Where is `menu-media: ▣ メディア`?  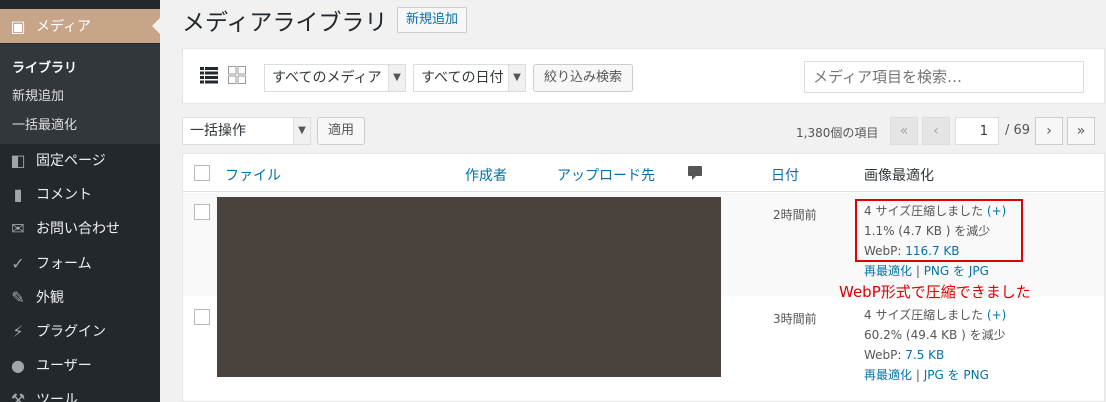 menu-media: ▣ メディア is located at coordinates (80, 26).